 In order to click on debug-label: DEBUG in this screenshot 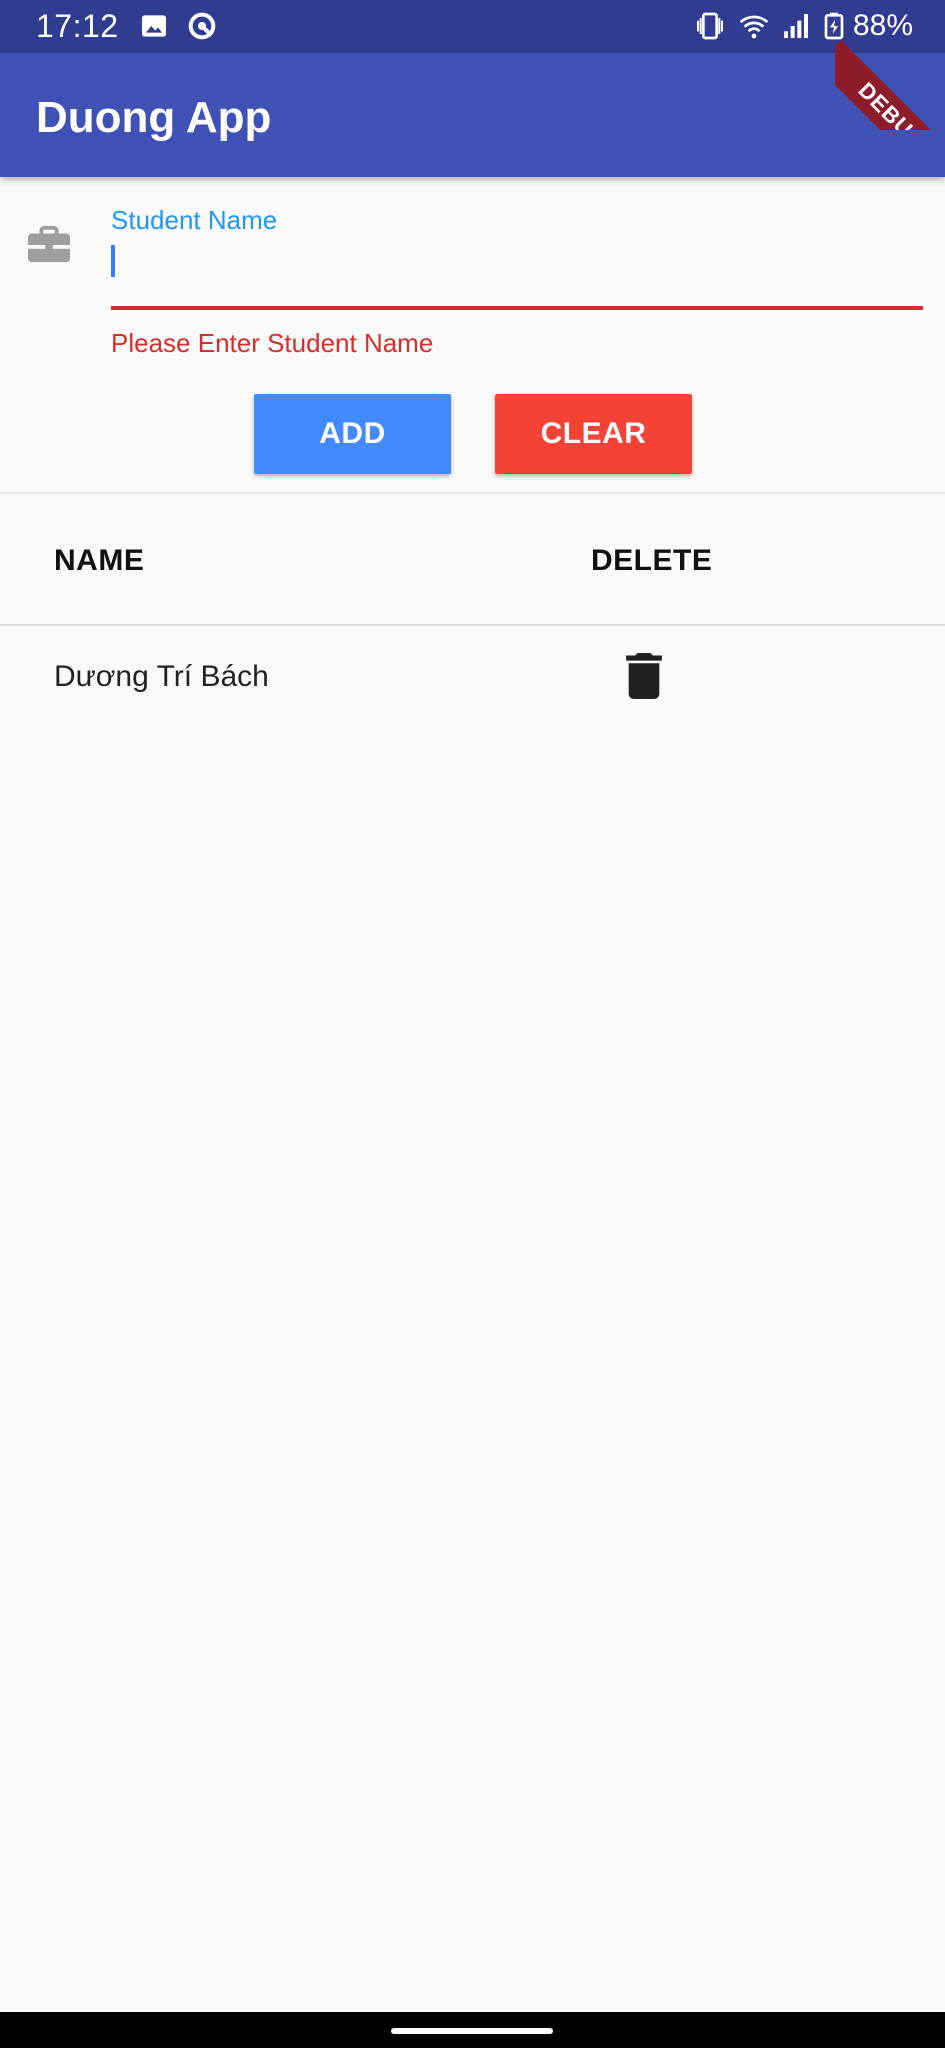, I will do `click(890, 85)`.